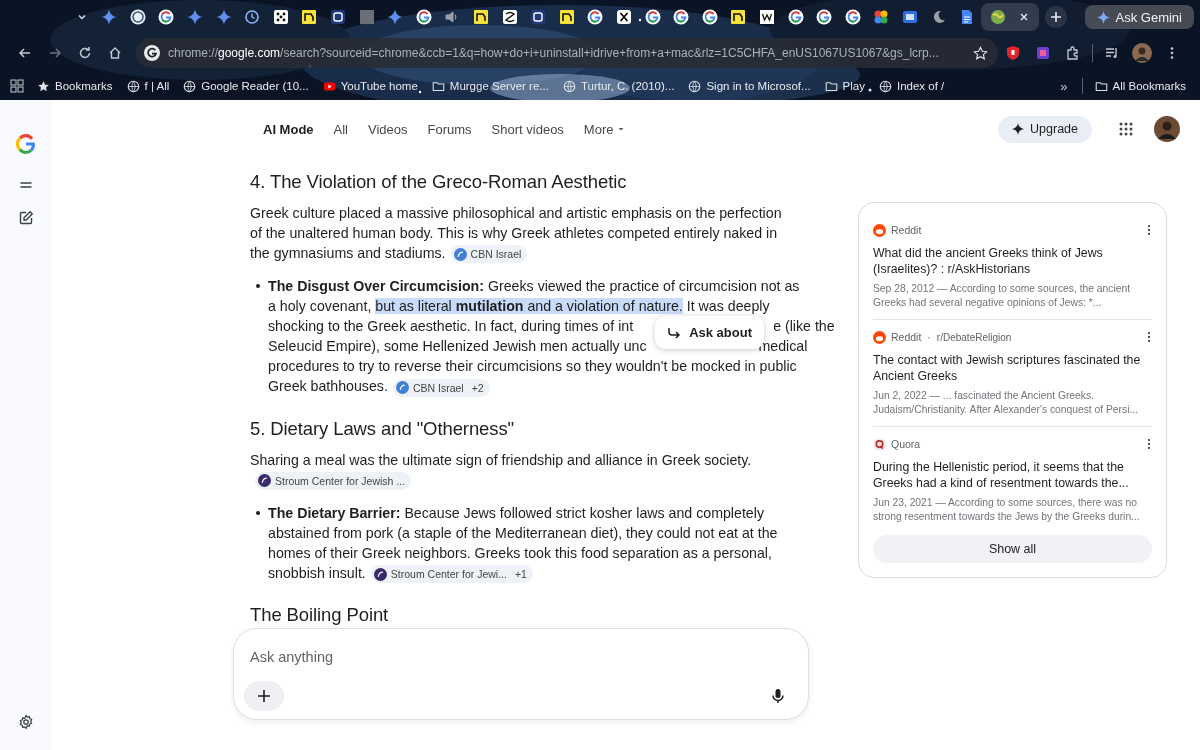 This screenshot has height=750, width=1200. Describe the element at coordinates (1139, 17) in the screenshot. I see `ask-gemini-button: Ask Gemini` at that location.